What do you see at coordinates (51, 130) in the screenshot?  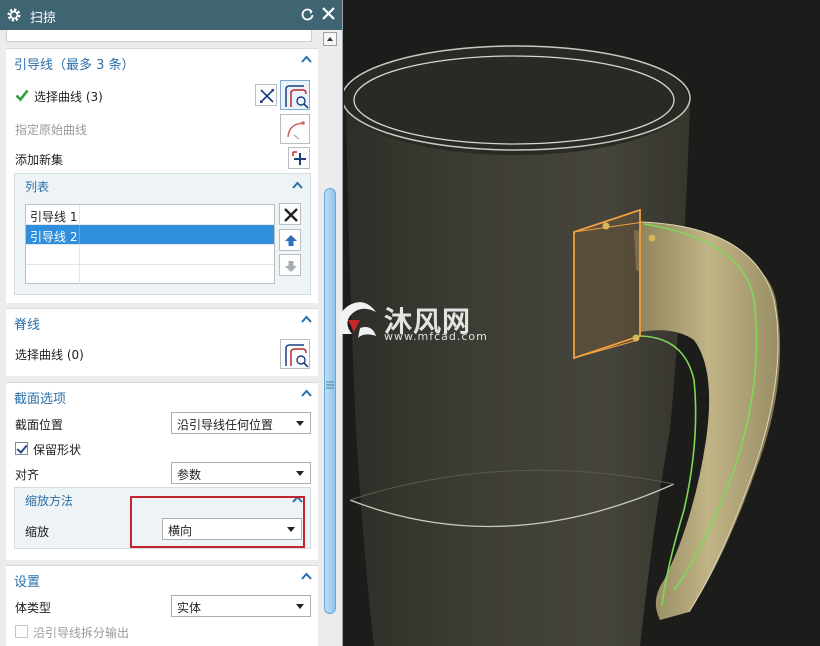 I see `specify-original-curve-label: 指定原始曲线` at bounding box center [51, 130].